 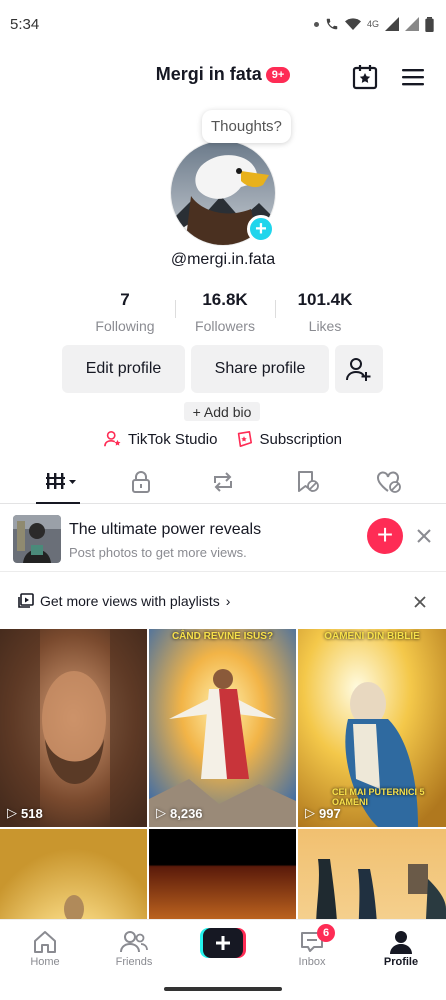 I want to click on plus-icon: +, so click(x=261, y=229).